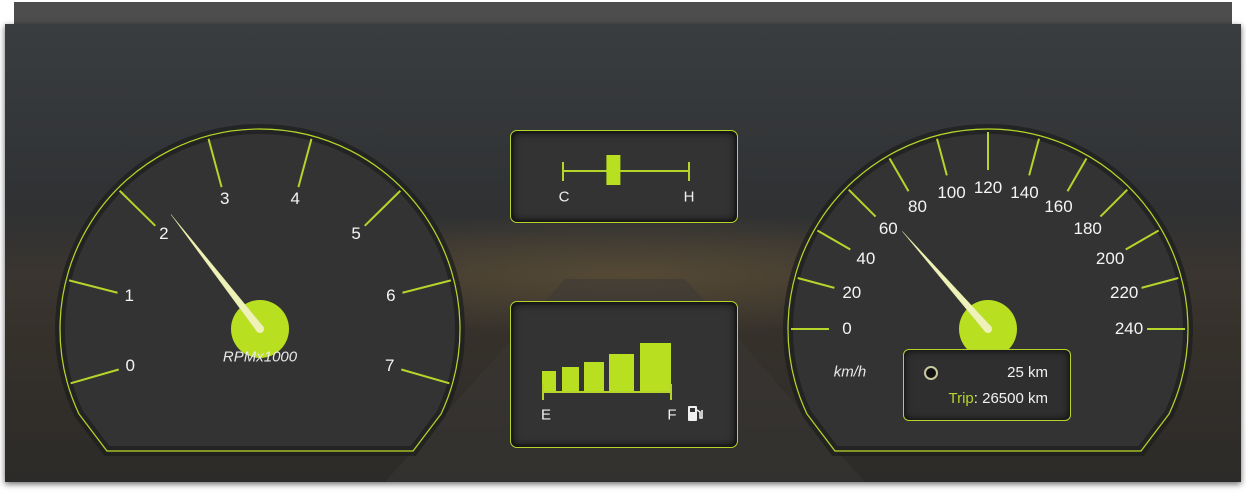 Image resolution: width=1246 pixels, height=493 pixels. What do you see at coordinates (546, 415) in the screenshot?
I see `fuel-empty-label: E` at bounding box center [546, 415].